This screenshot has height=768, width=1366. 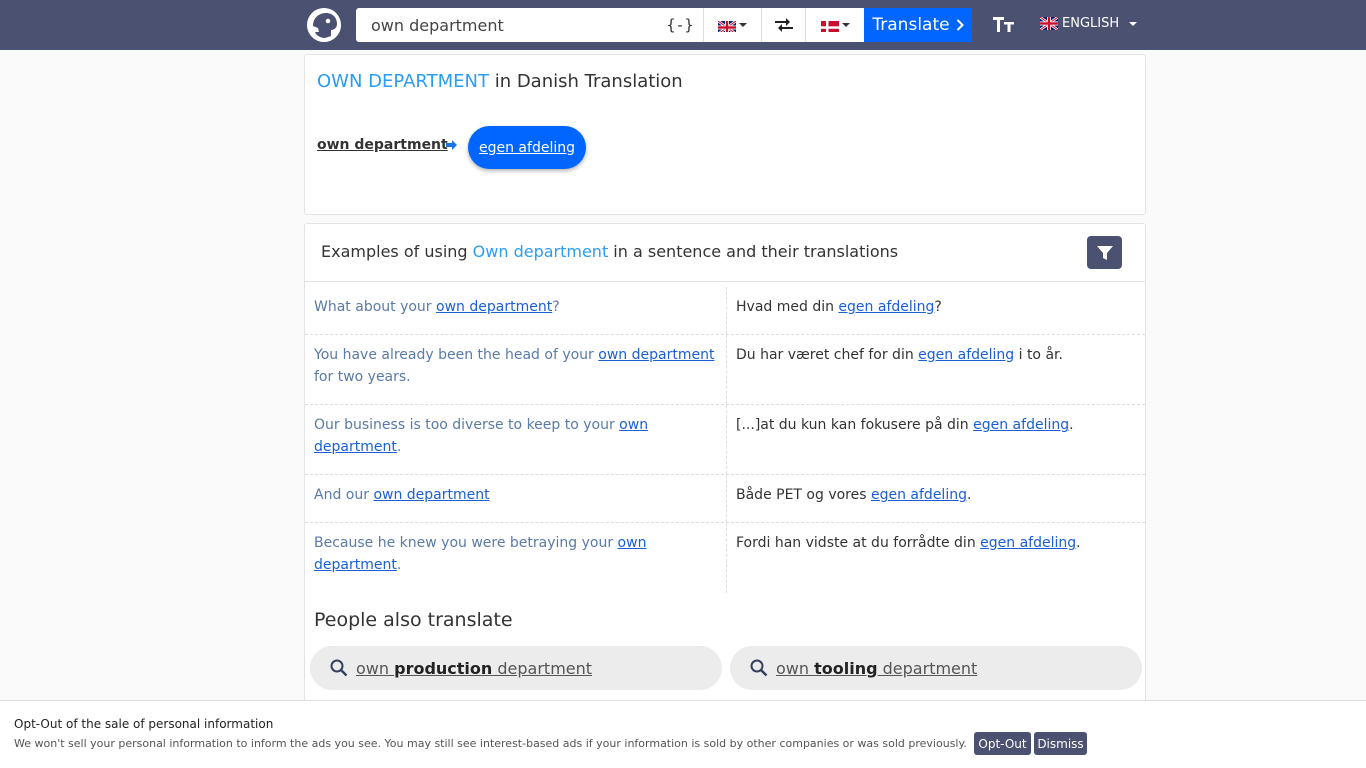 I want to click on filter-button, so click(x=1104, y=252).